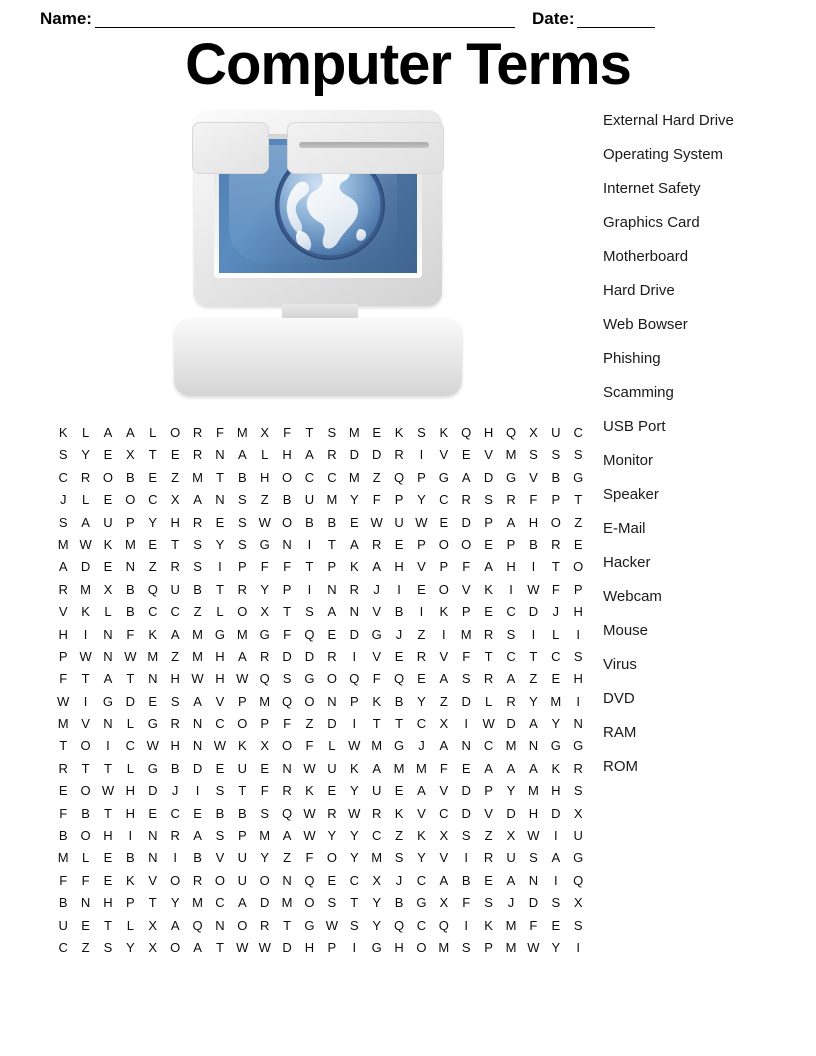 The image size is (816, 1056). What do you see at coordinates (703, 707) in the screenshot?
I see `word-list-item: DVD` at bounding box center [703, 707].